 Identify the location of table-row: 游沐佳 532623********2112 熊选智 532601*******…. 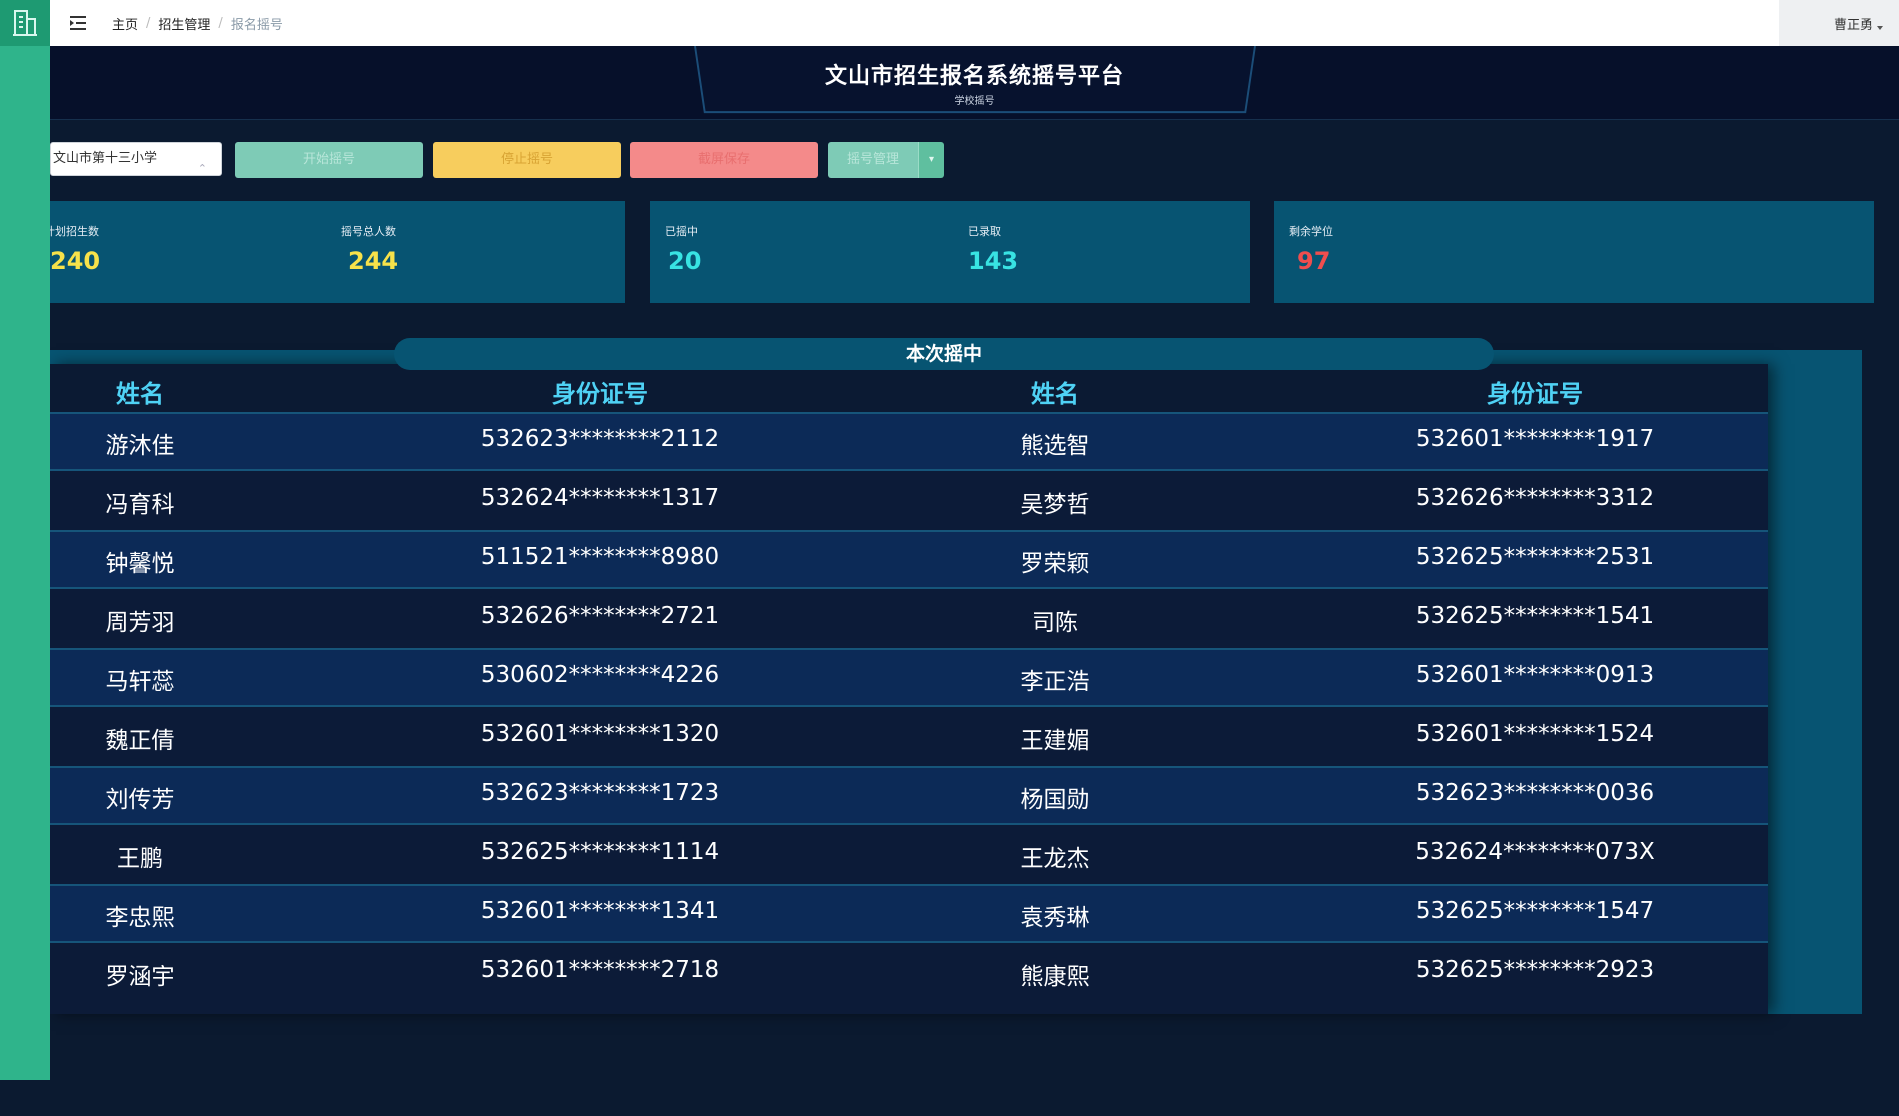
(909, 441).